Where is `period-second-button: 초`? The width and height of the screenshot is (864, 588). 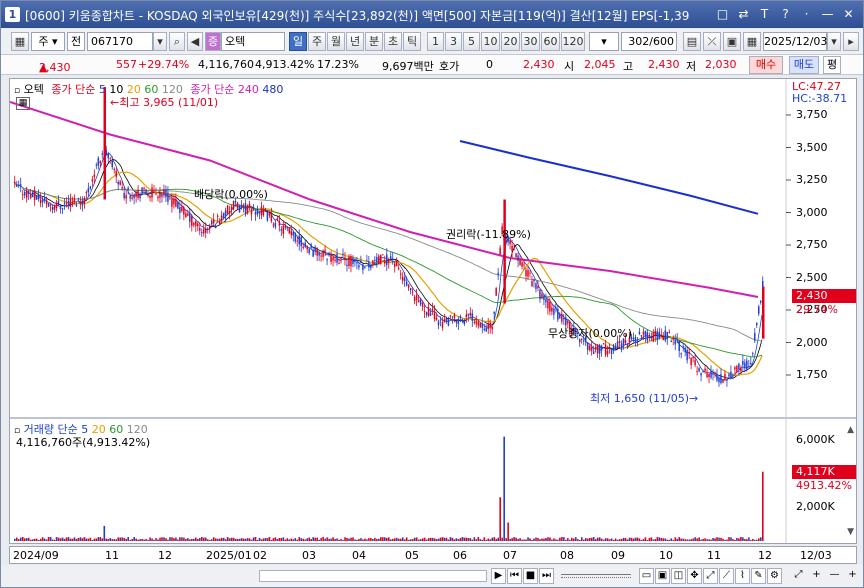
period-second-button: 초 is located at coordinates (393, 41).